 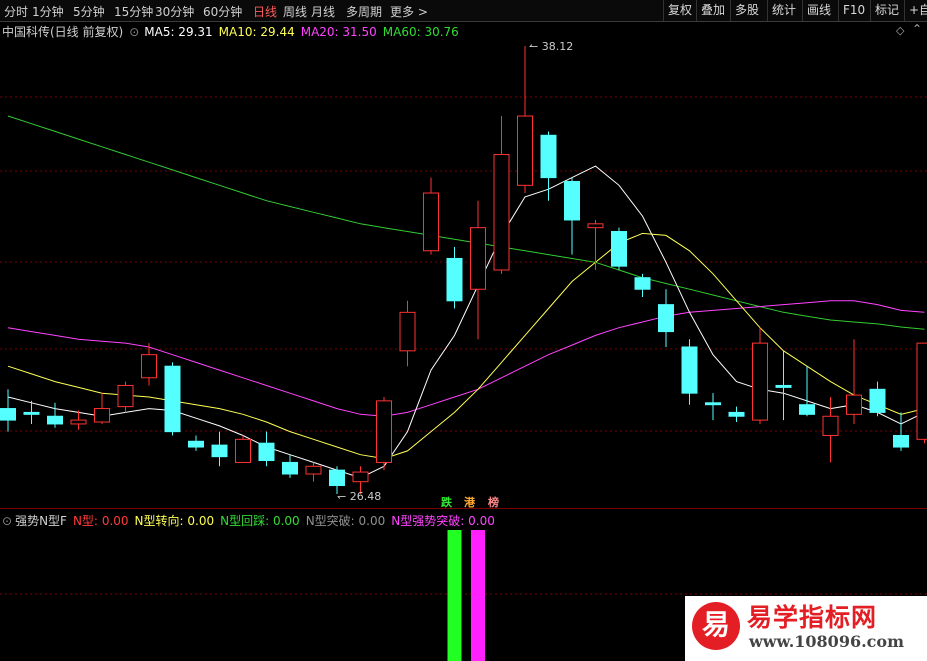 I want to click on toolbar-button-6: 标记, so click(x=887, y=10).